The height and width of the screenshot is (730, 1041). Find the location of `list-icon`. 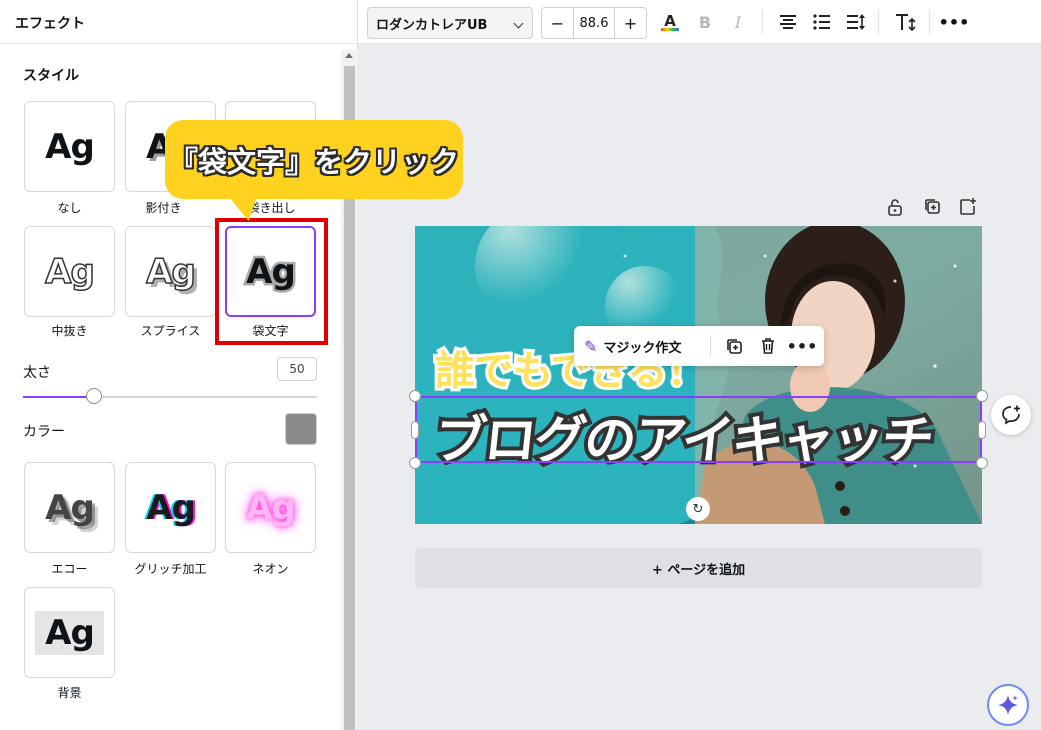

list-icon is located at coordinates (822, 22).